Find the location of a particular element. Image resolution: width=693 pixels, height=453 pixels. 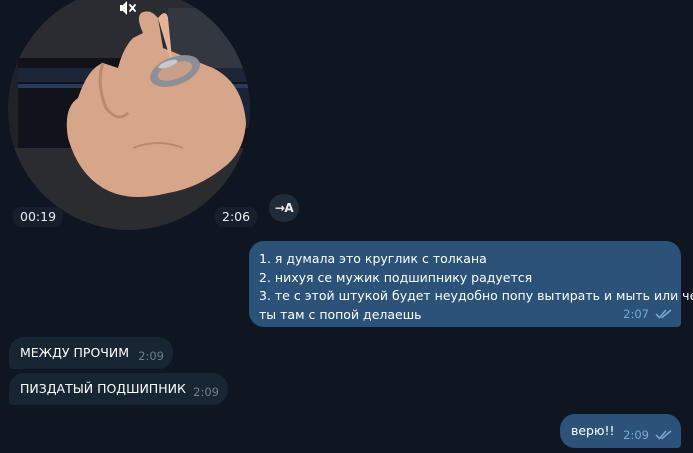

message-line: 1. я думала это круглик с толкана is located at coordinates (373, 258).